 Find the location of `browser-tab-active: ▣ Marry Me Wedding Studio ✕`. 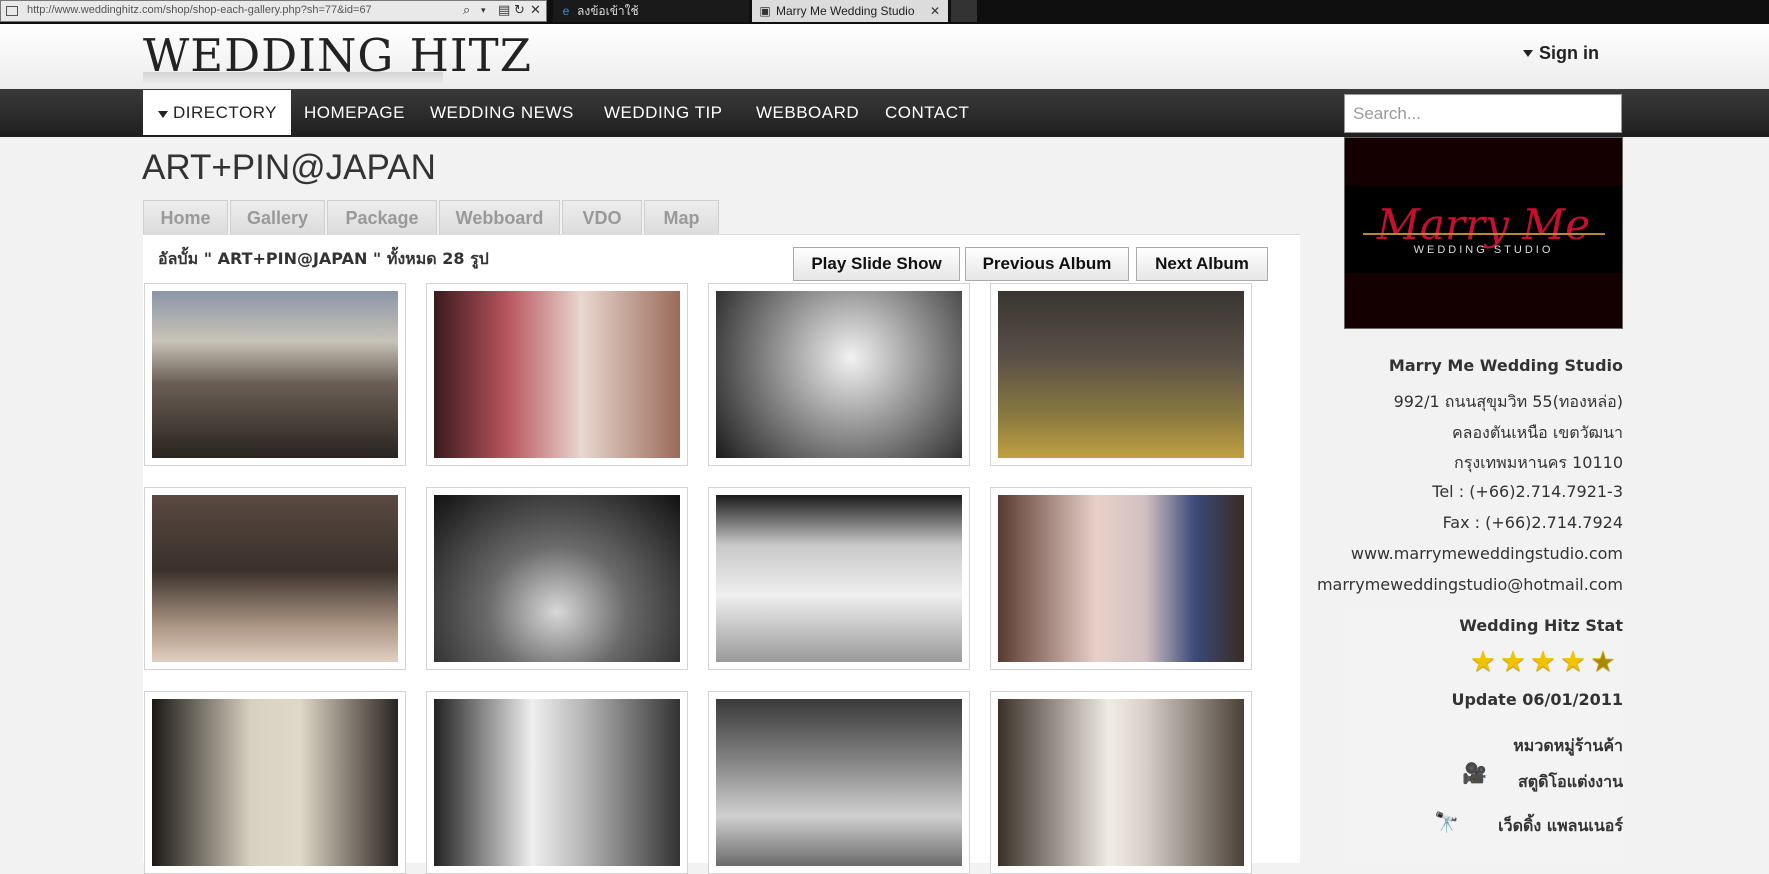

browser-tab-active: ▣ Marry Me Wedding Studio ✕ is located at coordinates (850, 11).